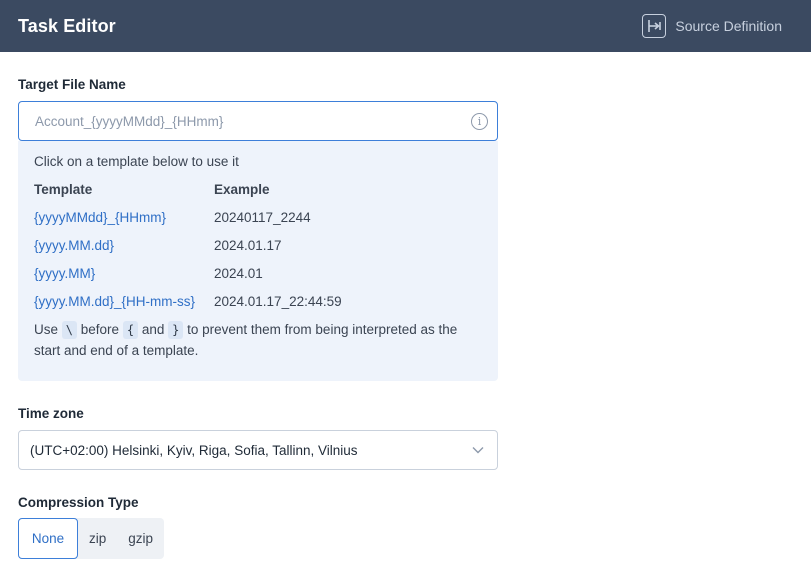  What do you see at coordinates (238, 273) in the screenshot?
I see `template-example: 2024.01` at bounding box center [238, 273].